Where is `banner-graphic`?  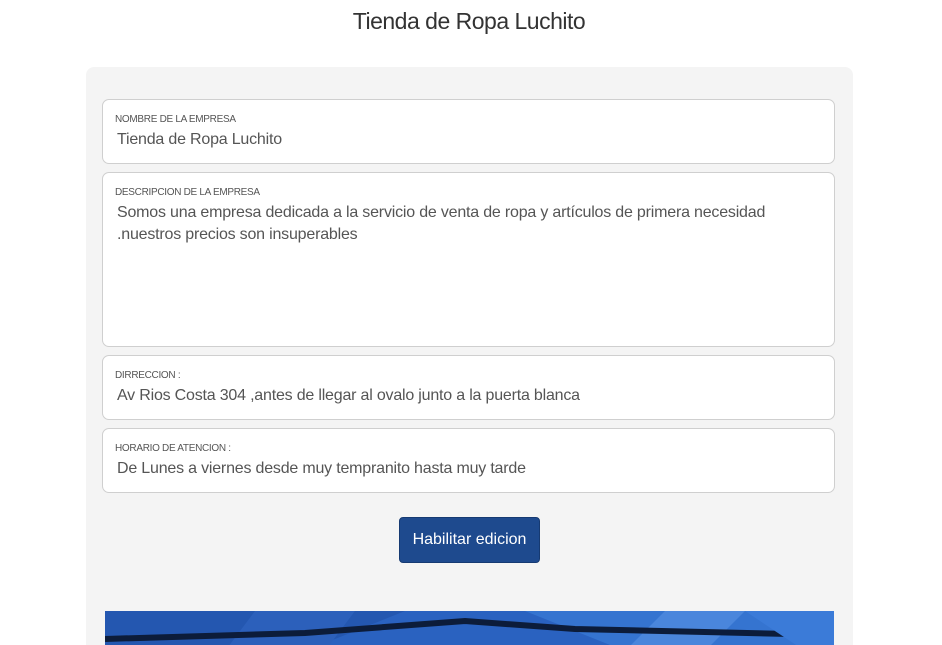
banner-graphic is located at coordinates (469, 628).